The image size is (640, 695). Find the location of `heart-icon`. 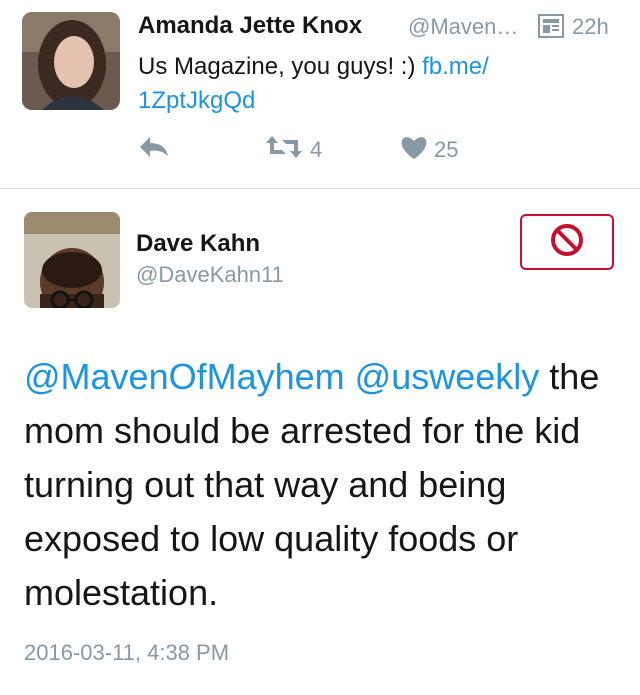

heart-icon is located at coordinates (414, 149).